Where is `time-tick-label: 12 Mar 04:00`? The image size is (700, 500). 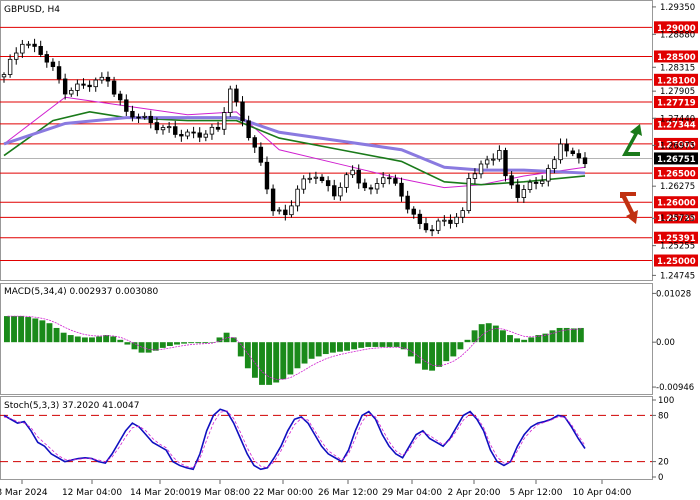 time-tick-label: 12 Mar 04:00 is located at coordinates (92, 493).